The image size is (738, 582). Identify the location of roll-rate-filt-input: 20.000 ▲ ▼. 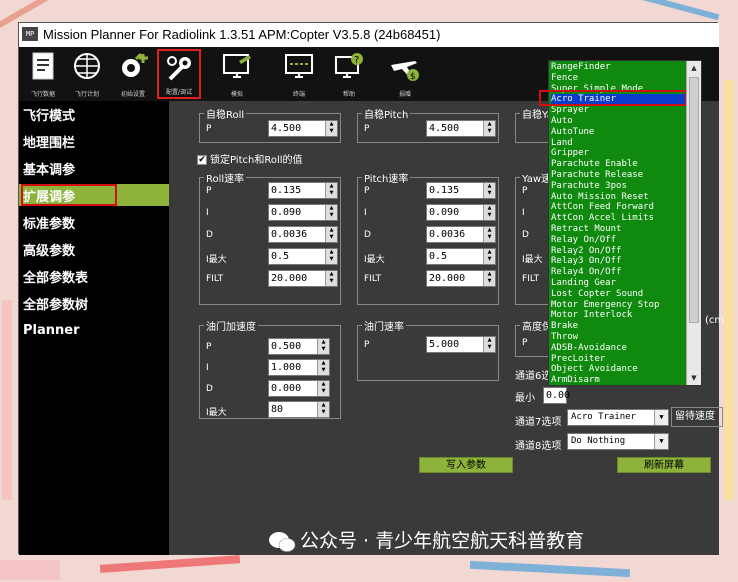
(303, 278).